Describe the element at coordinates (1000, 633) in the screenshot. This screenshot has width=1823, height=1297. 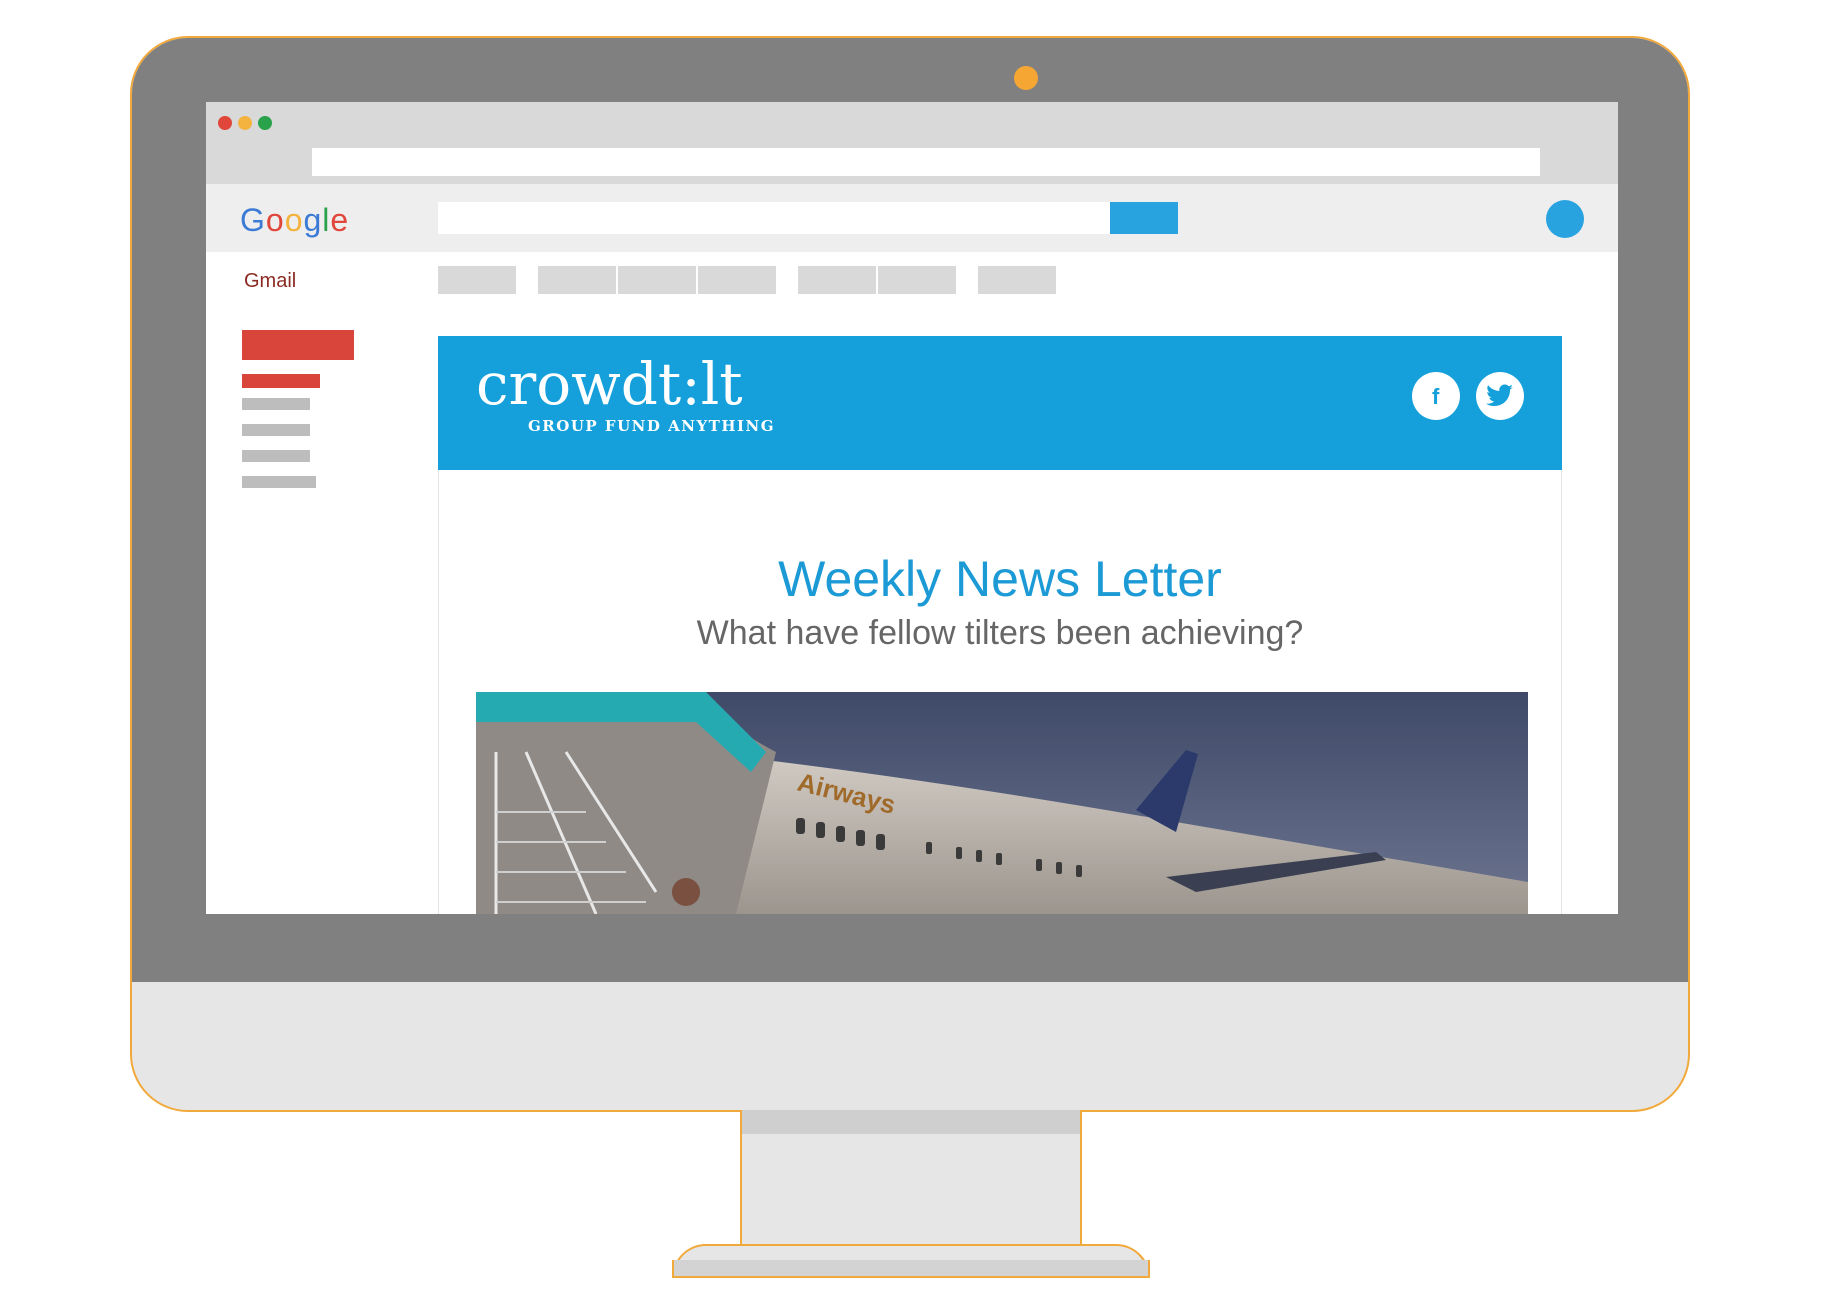
I see `newsletter-subtitle: What have fellow tilters been achieving?` at that location.